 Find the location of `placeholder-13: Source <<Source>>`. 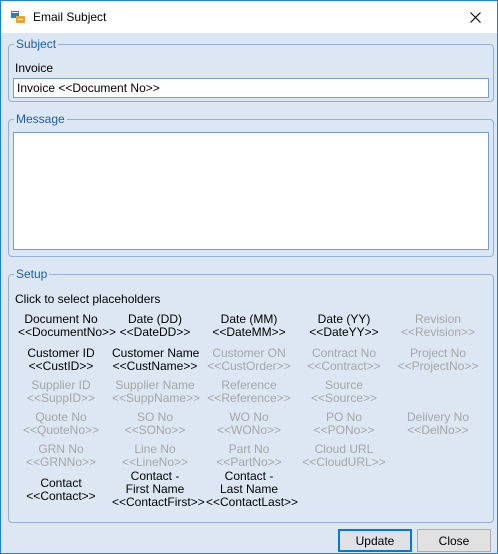

placeholder-13: Source <<Source>> is located at coordinates (344, 392).